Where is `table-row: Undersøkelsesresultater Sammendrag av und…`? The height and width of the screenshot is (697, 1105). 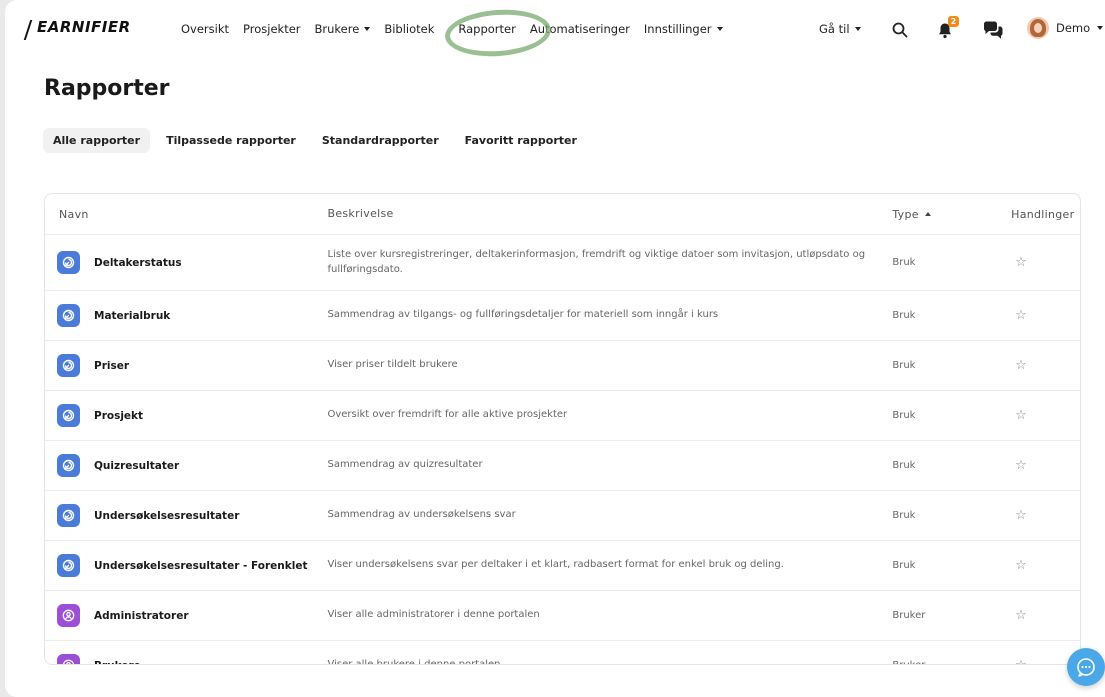
table-row: Undersøkelsesresultater Sammendrag av und… is located at coordinates (562, 516).